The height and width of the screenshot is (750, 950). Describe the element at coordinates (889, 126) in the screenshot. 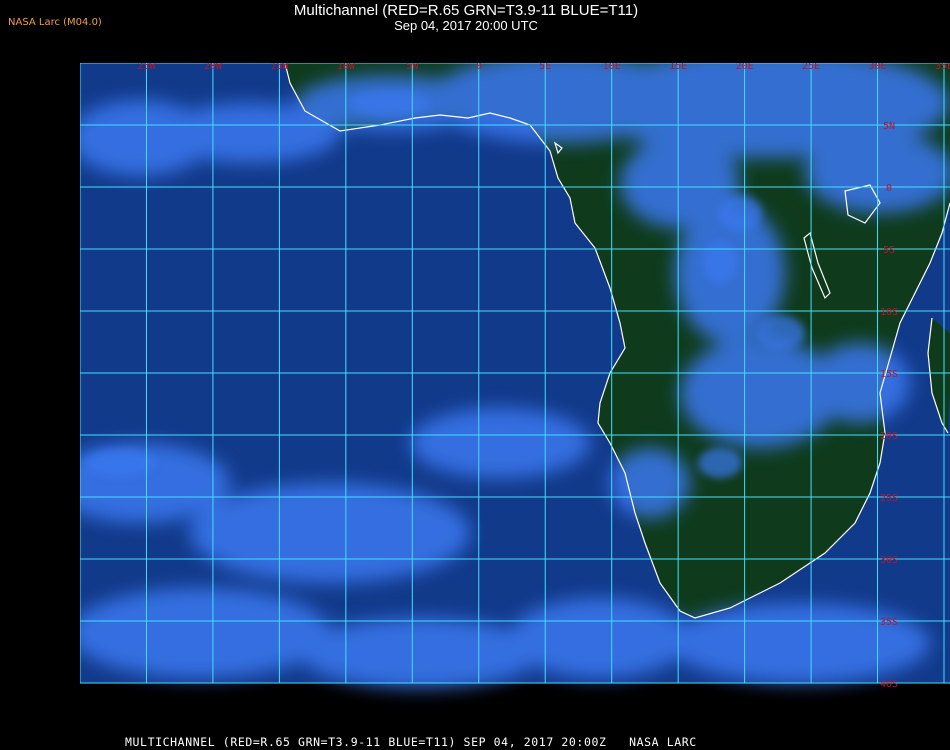

I see `latitude-label: 5N` at that location.